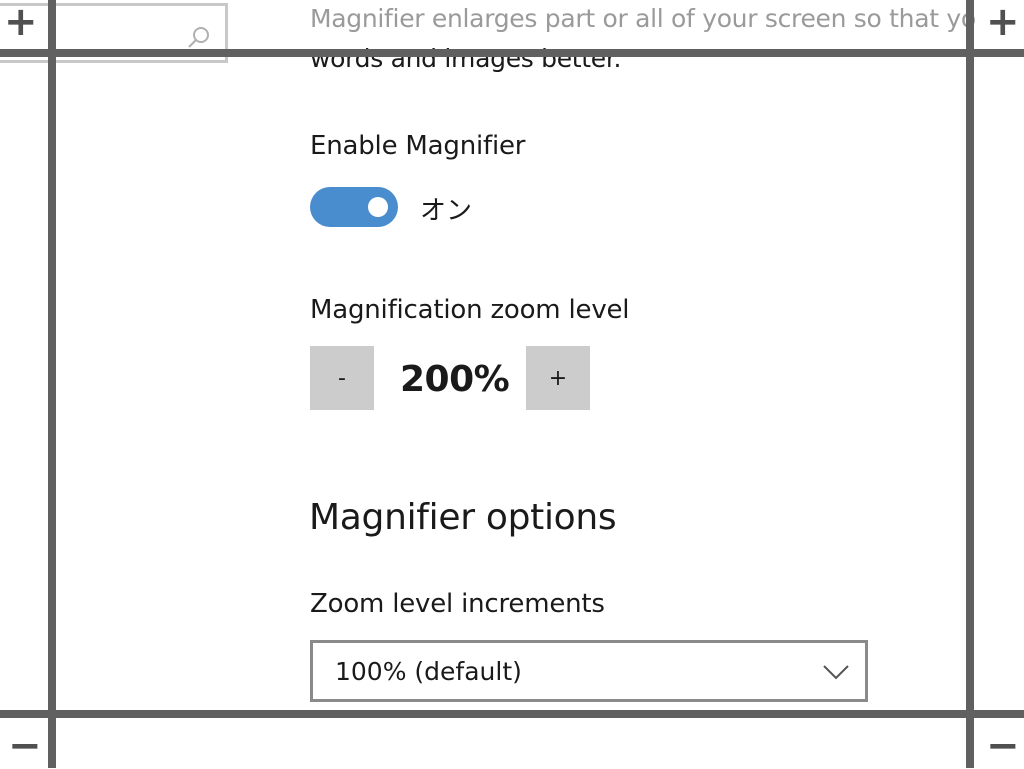 This screenshot has height=769, width=1024. What do you see at coordinates (836, 672) in the screenshot?
I see `chevron-down-icon` at bounding box center [836, 672].